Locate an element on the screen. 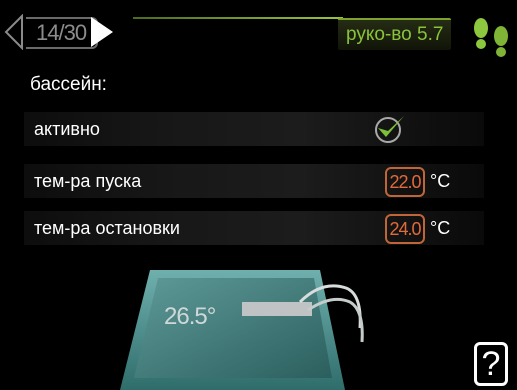 The height and width of the screenshot is (390, 517). section-title: бассейн: is located at coordinates (68, 84).